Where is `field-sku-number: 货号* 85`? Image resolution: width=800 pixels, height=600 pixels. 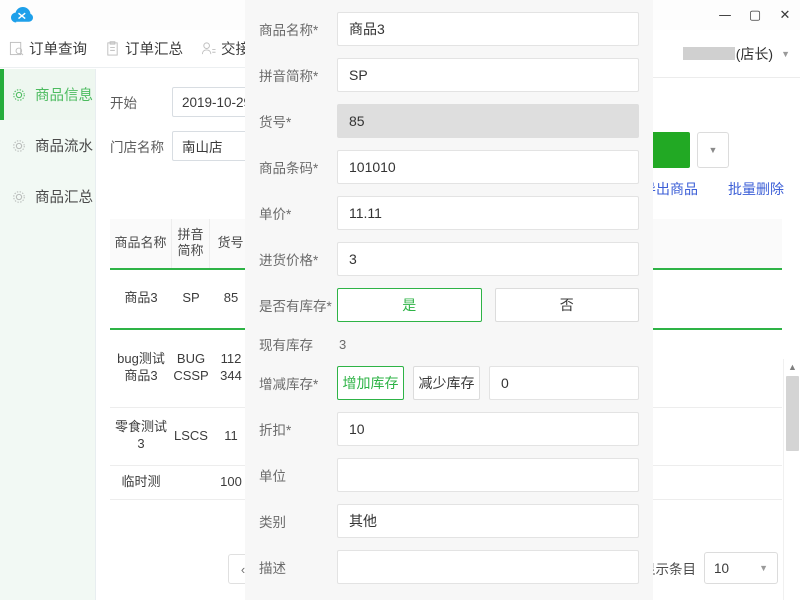
field-sku-number: 货号* 85 is located at coordinates (449, 121).